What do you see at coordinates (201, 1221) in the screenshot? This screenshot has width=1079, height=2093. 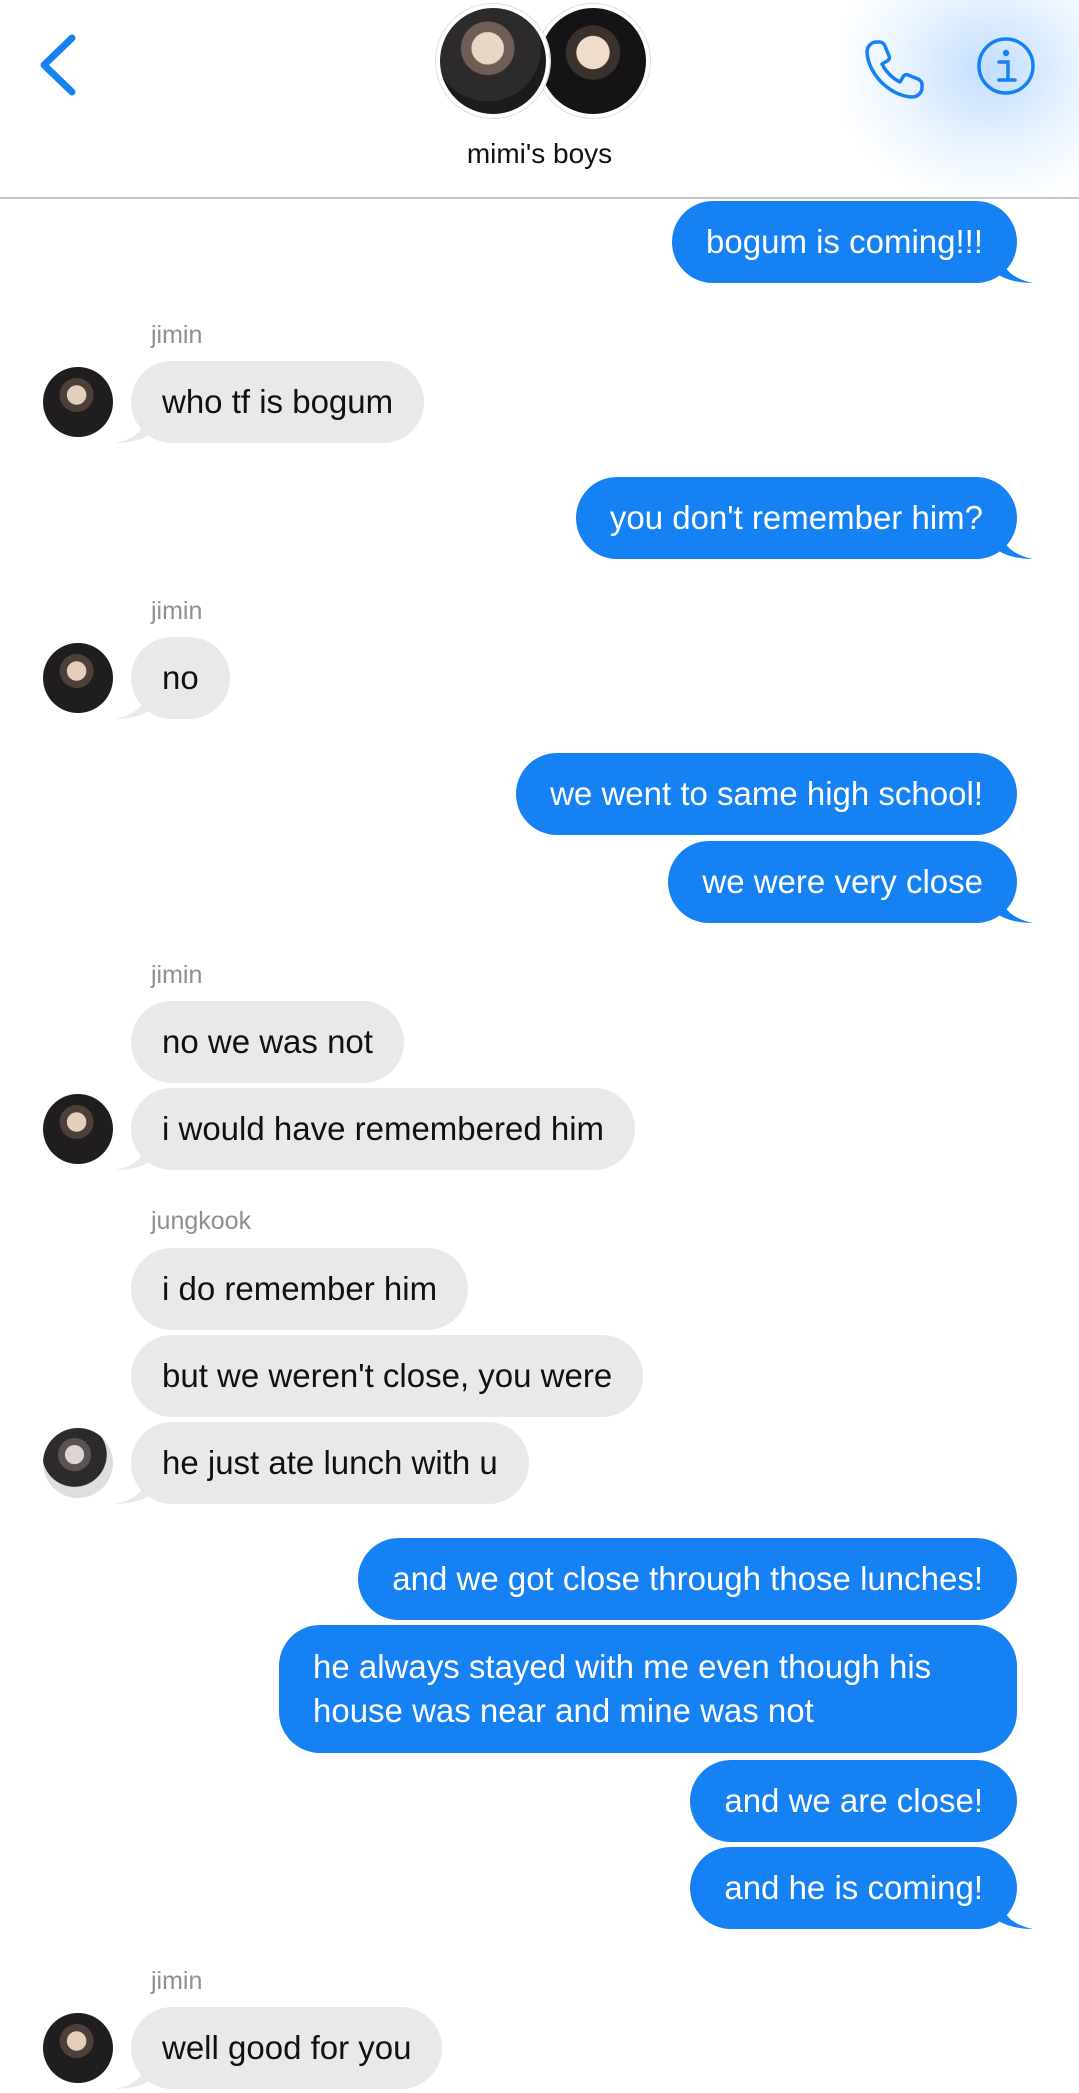 I see `sender-label: jungkook` at bounding box center [201, 1221].